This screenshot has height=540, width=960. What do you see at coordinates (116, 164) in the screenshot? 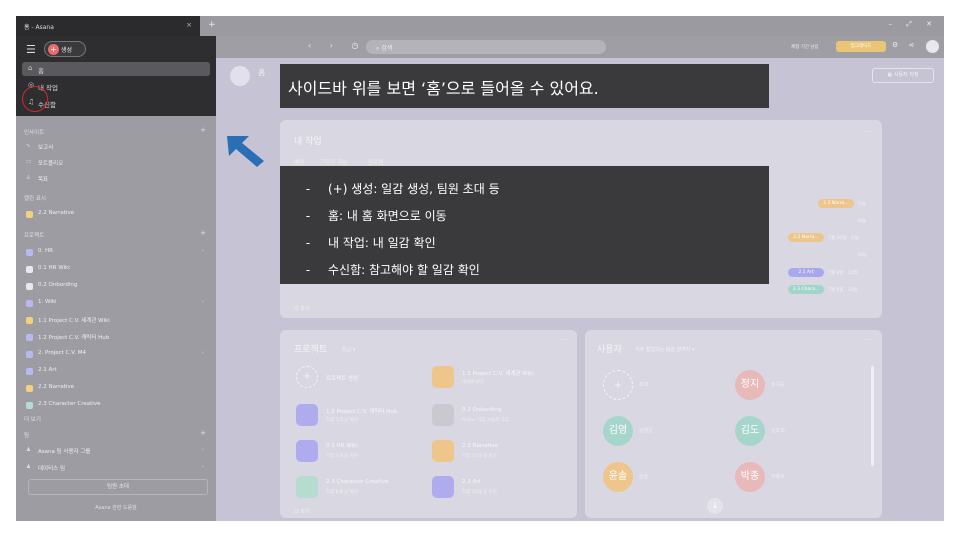
I see `sidebar-item-portfolio: ▭ 포트폴리오` at bounding box center [116, 164].